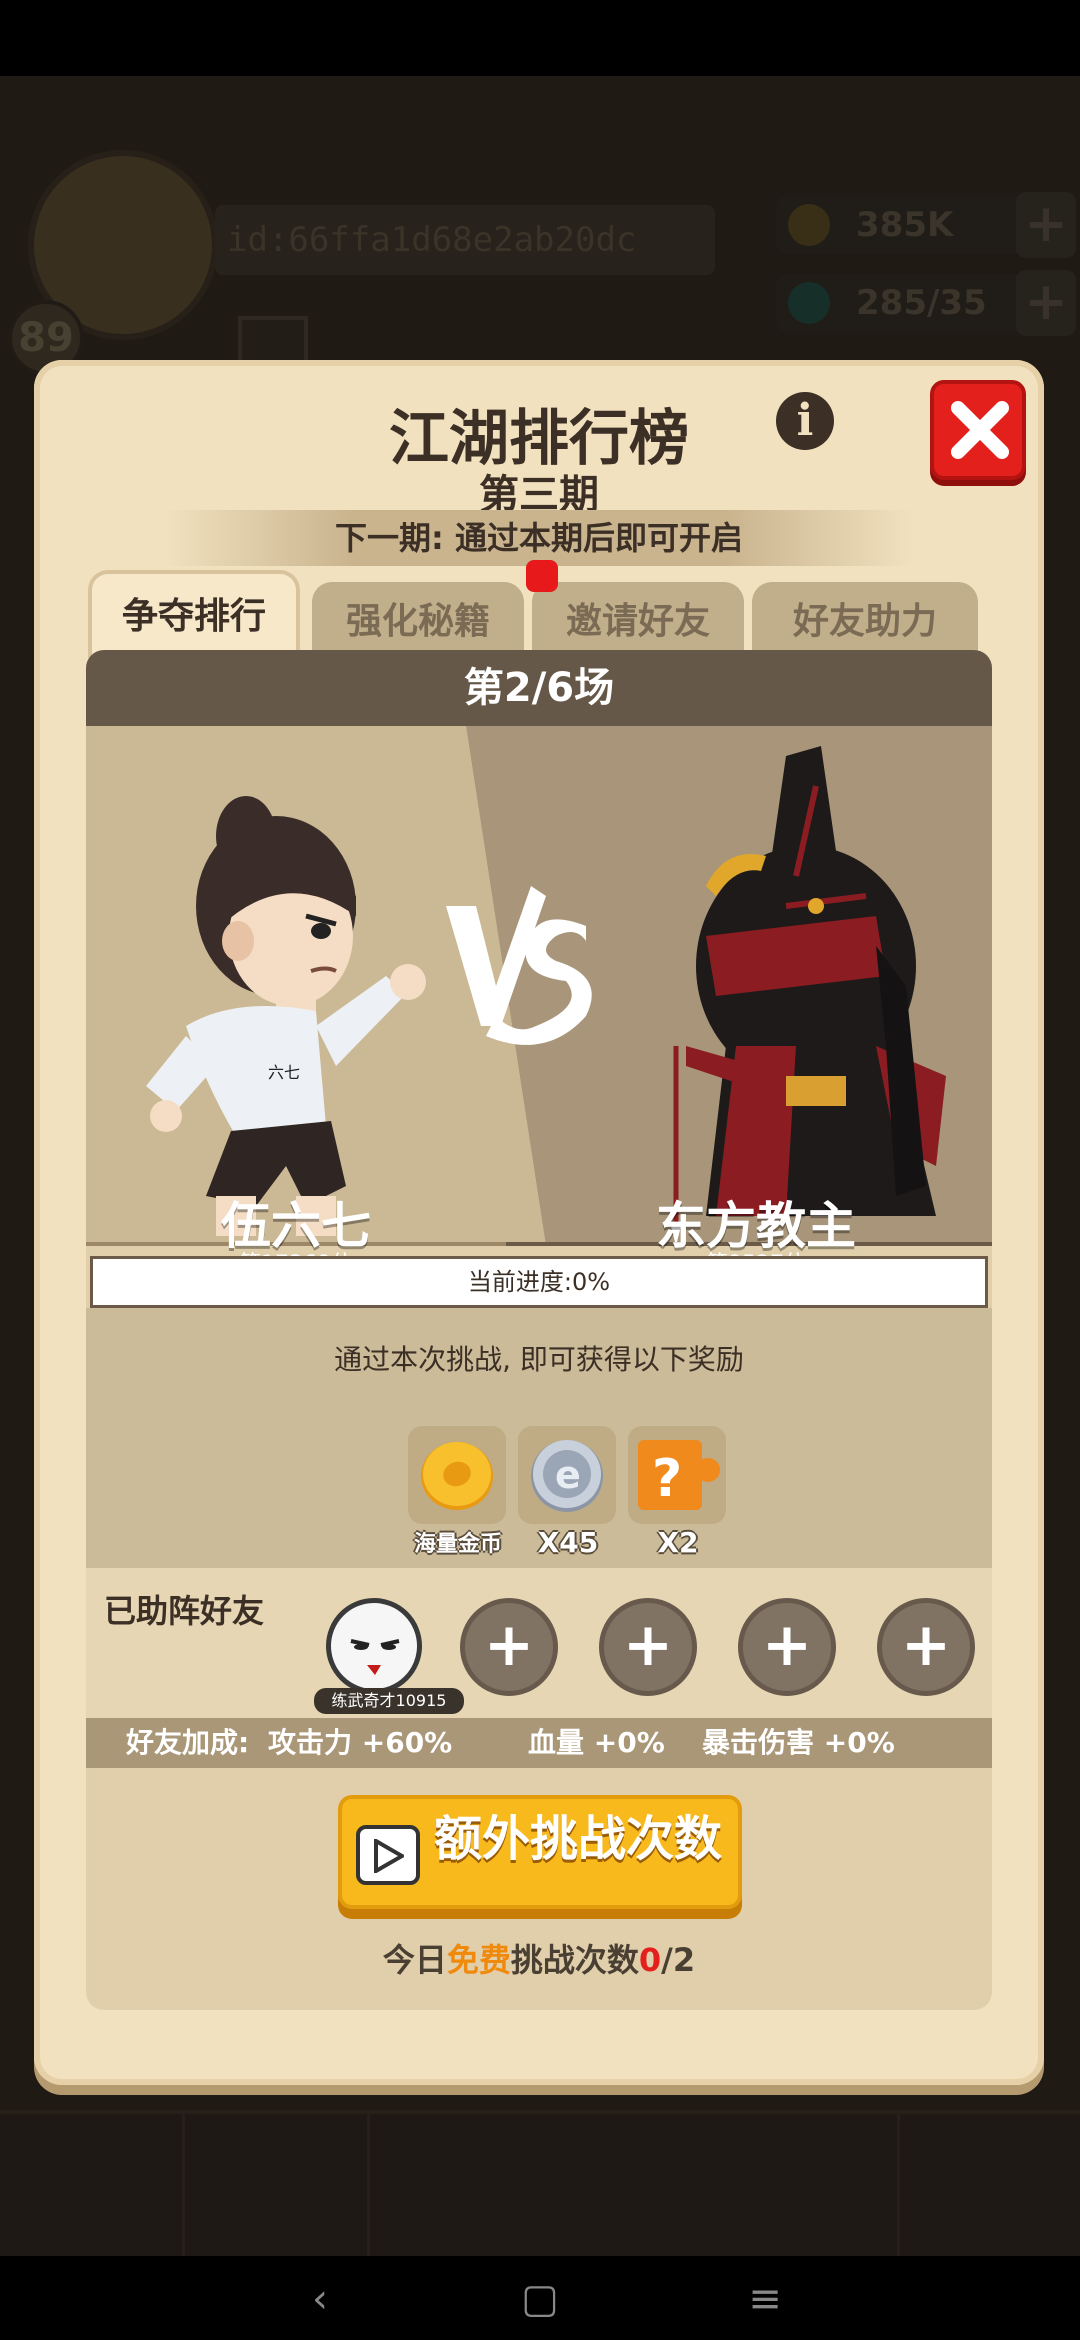  I want to click on friend-avatar, so click(374, 1646).